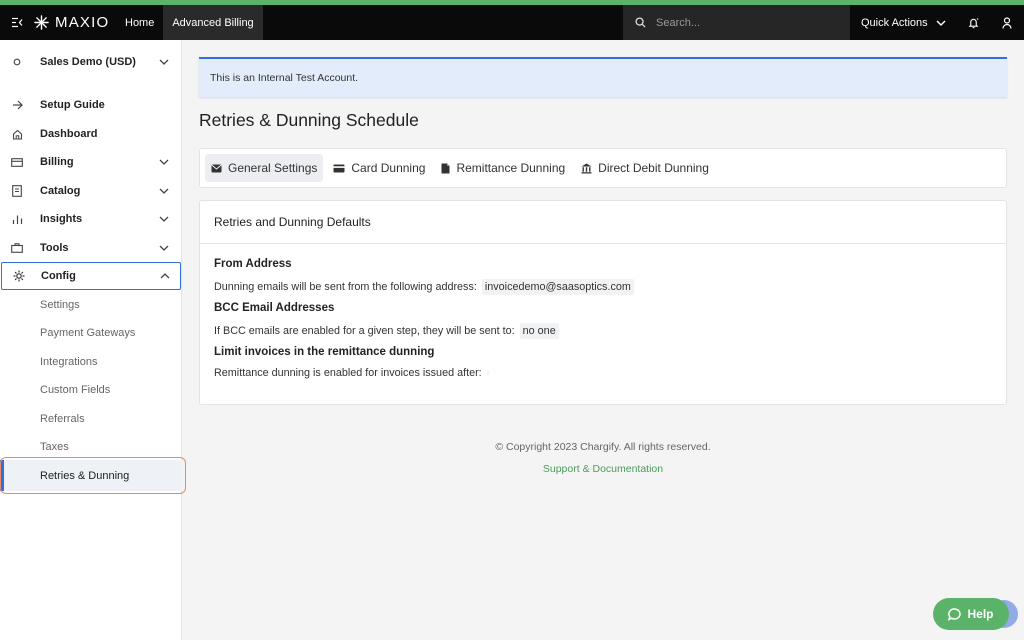 The width and height of the screenshot is (1024, 640). What do you see at coordinates (82, 22) in the screenshot?
I see `logo-text: MAXIO` at bounding box center [82, 22].